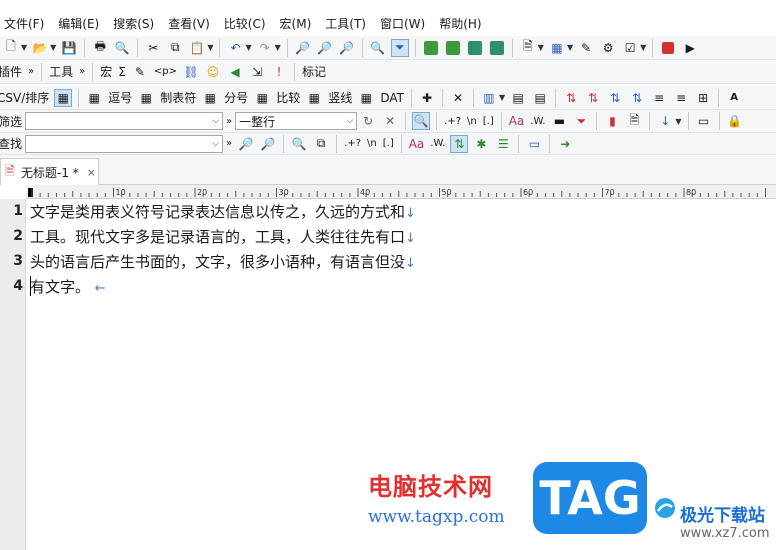 Image resolution: width=776 pixels, height=550 pixels. I want to click on checklist-dropdown-icon: ▼, so click(643, 47).